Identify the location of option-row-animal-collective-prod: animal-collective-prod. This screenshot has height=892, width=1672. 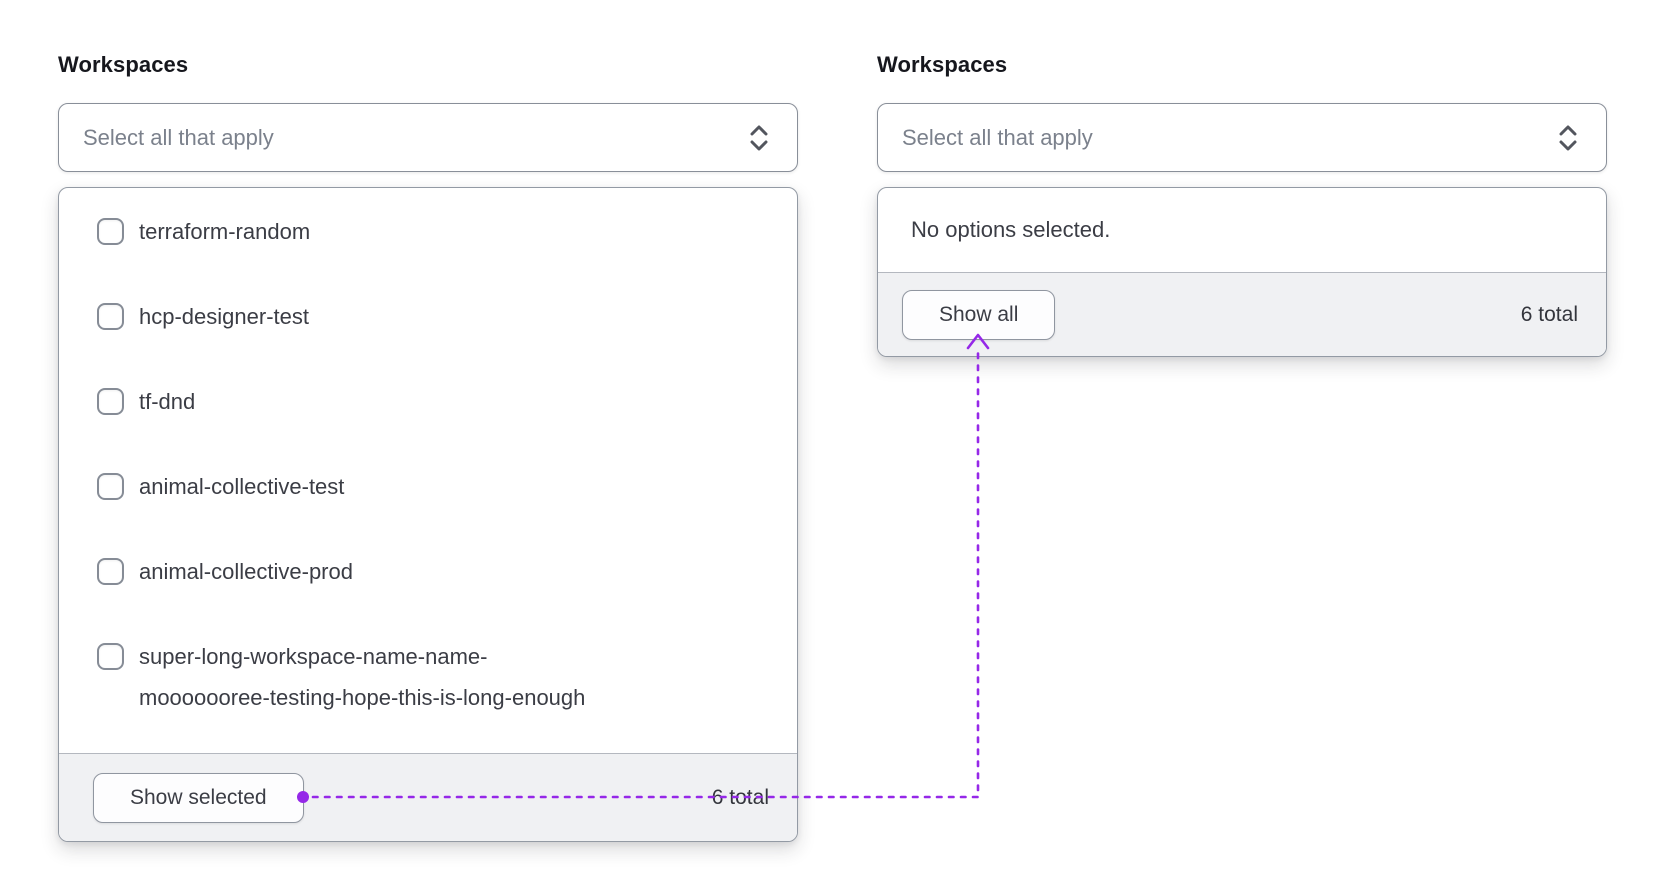
(428, 571).